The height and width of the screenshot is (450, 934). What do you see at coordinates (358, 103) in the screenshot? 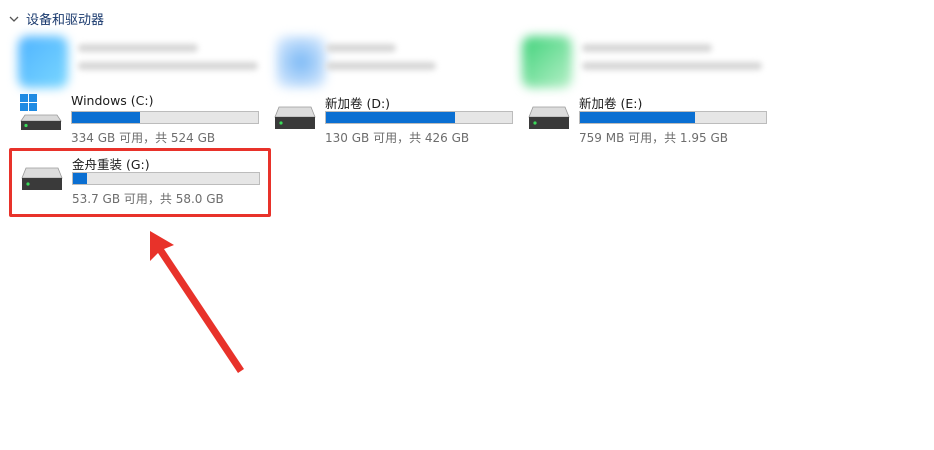
I see `drive-name: 新加卷 (D:)` at bounding box center [358, 103].